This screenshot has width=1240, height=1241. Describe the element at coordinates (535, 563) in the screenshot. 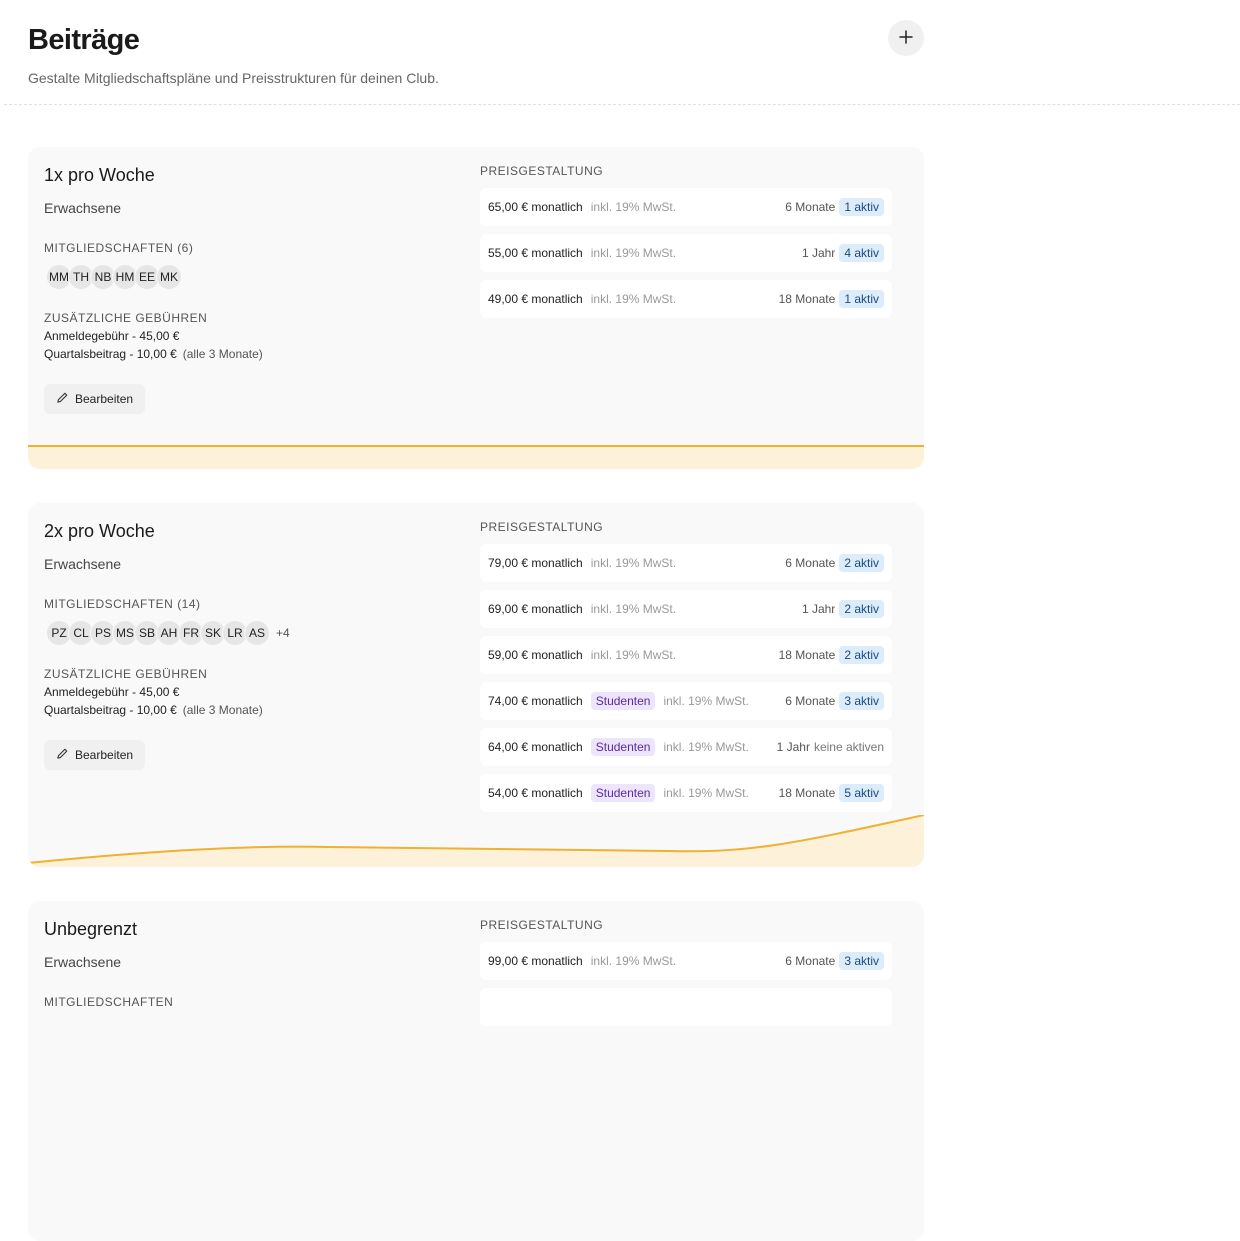

I see `price-amount: 79,00 € monatlich` at that location.